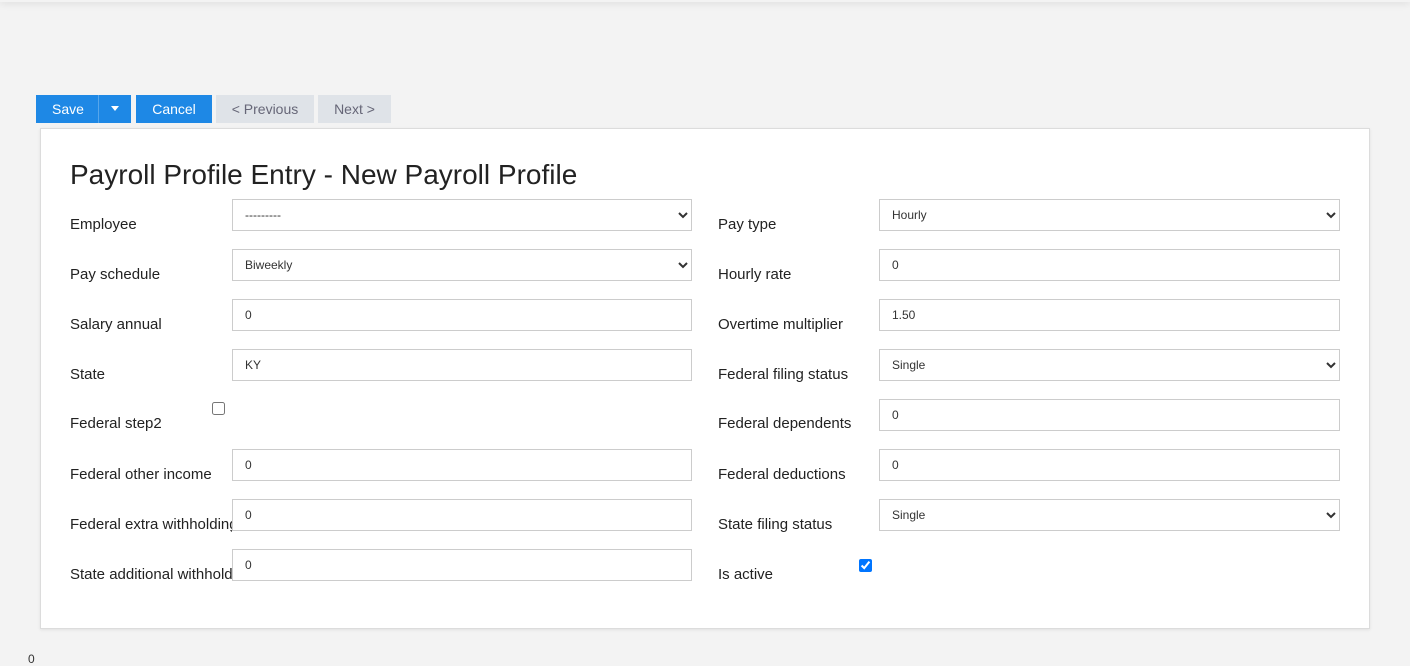 The width and height of the screenshot is (1410, 666). I want to click on save-dropdown-toggle, so click(114, 108).